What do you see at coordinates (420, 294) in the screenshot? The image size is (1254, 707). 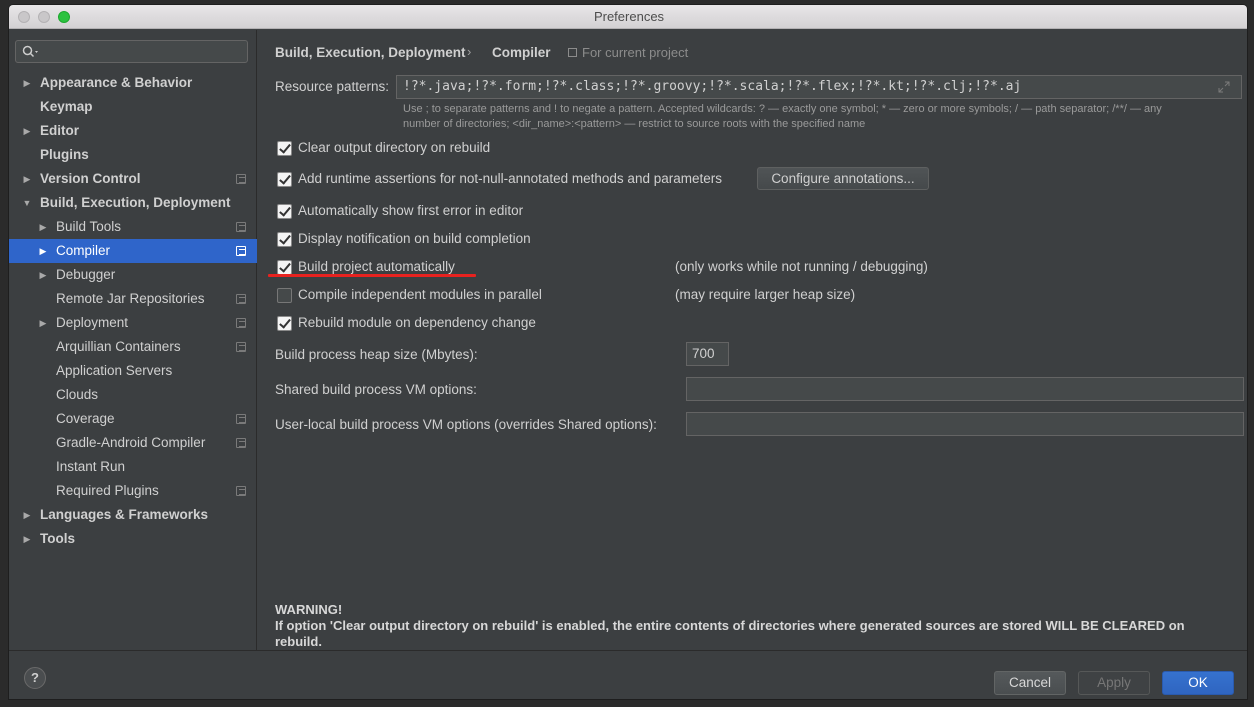 I see `option-label: Compile independent modules in parallel` at bounding box center [420, 294].